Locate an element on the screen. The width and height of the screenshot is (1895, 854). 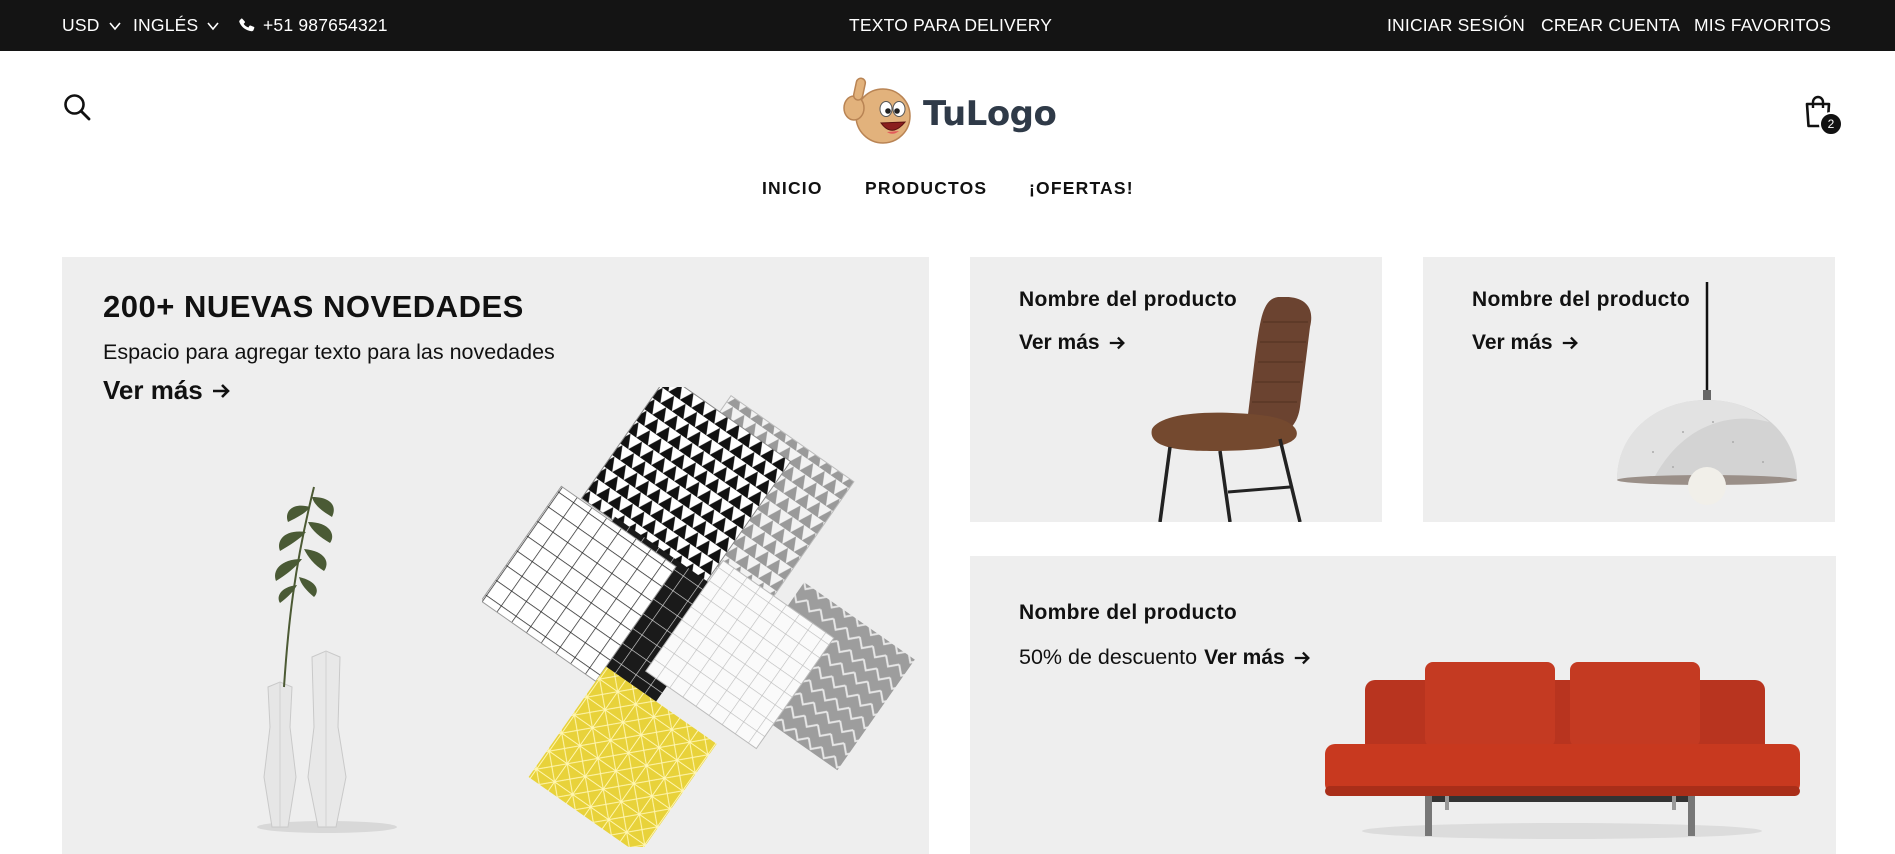
nav-item-inicio: INICIO is located at coordinates (792, 188).